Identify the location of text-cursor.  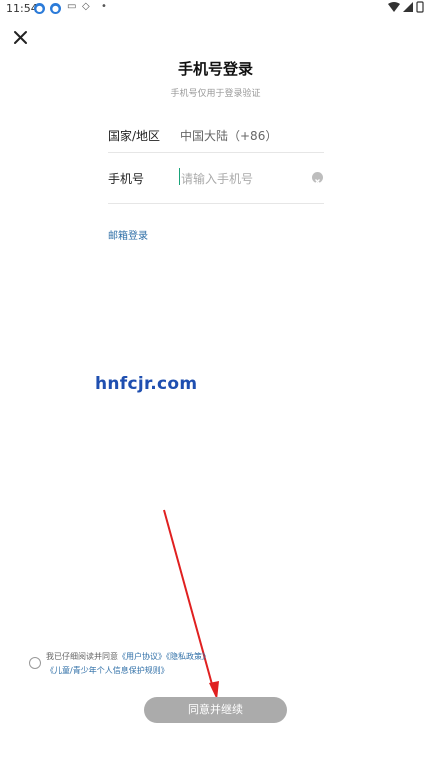
(179, 176).